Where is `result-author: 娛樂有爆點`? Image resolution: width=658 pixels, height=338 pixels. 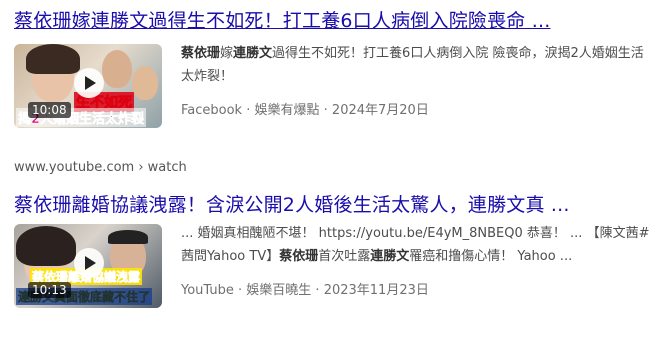 result-author: 娛樂有爆點 is located at coordinates (287, 110).